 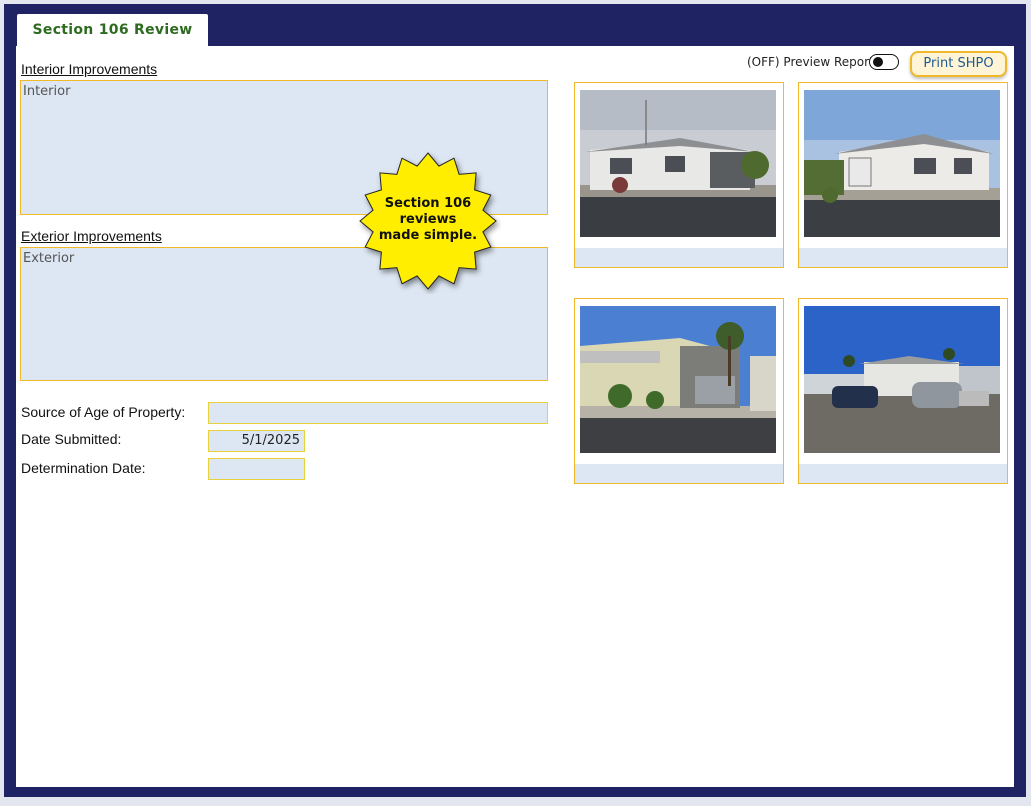 What do you see at coordinates (49, 258) in the screenshot?
I see `exterior-placeholder: Exterior` at bounding box center [49, 258].